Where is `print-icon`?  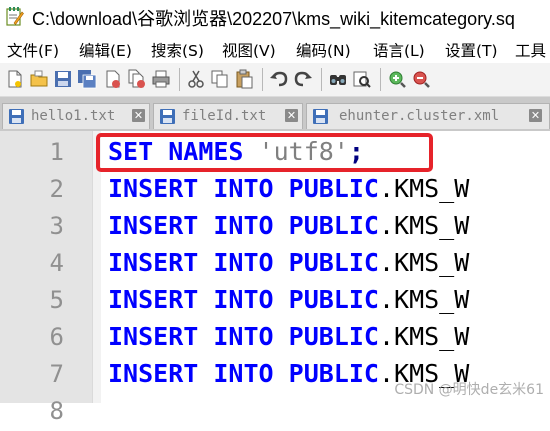
print-icon is located at coordinates (161, 79).